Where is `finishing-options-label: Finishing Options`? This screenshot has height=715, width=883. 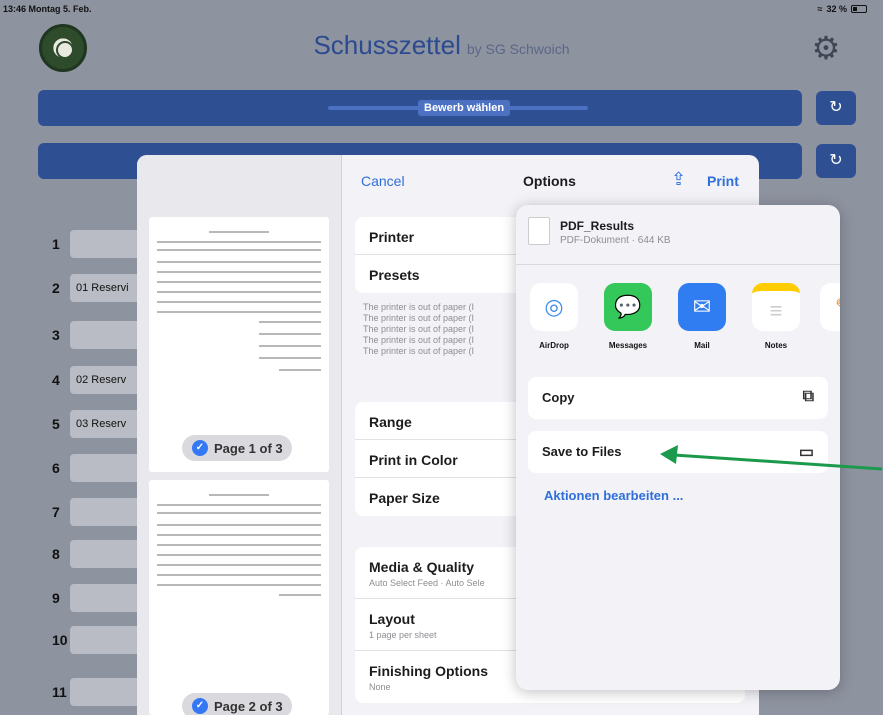 finishing-options-label: Finishing Options is located at coordinates (428, 671).